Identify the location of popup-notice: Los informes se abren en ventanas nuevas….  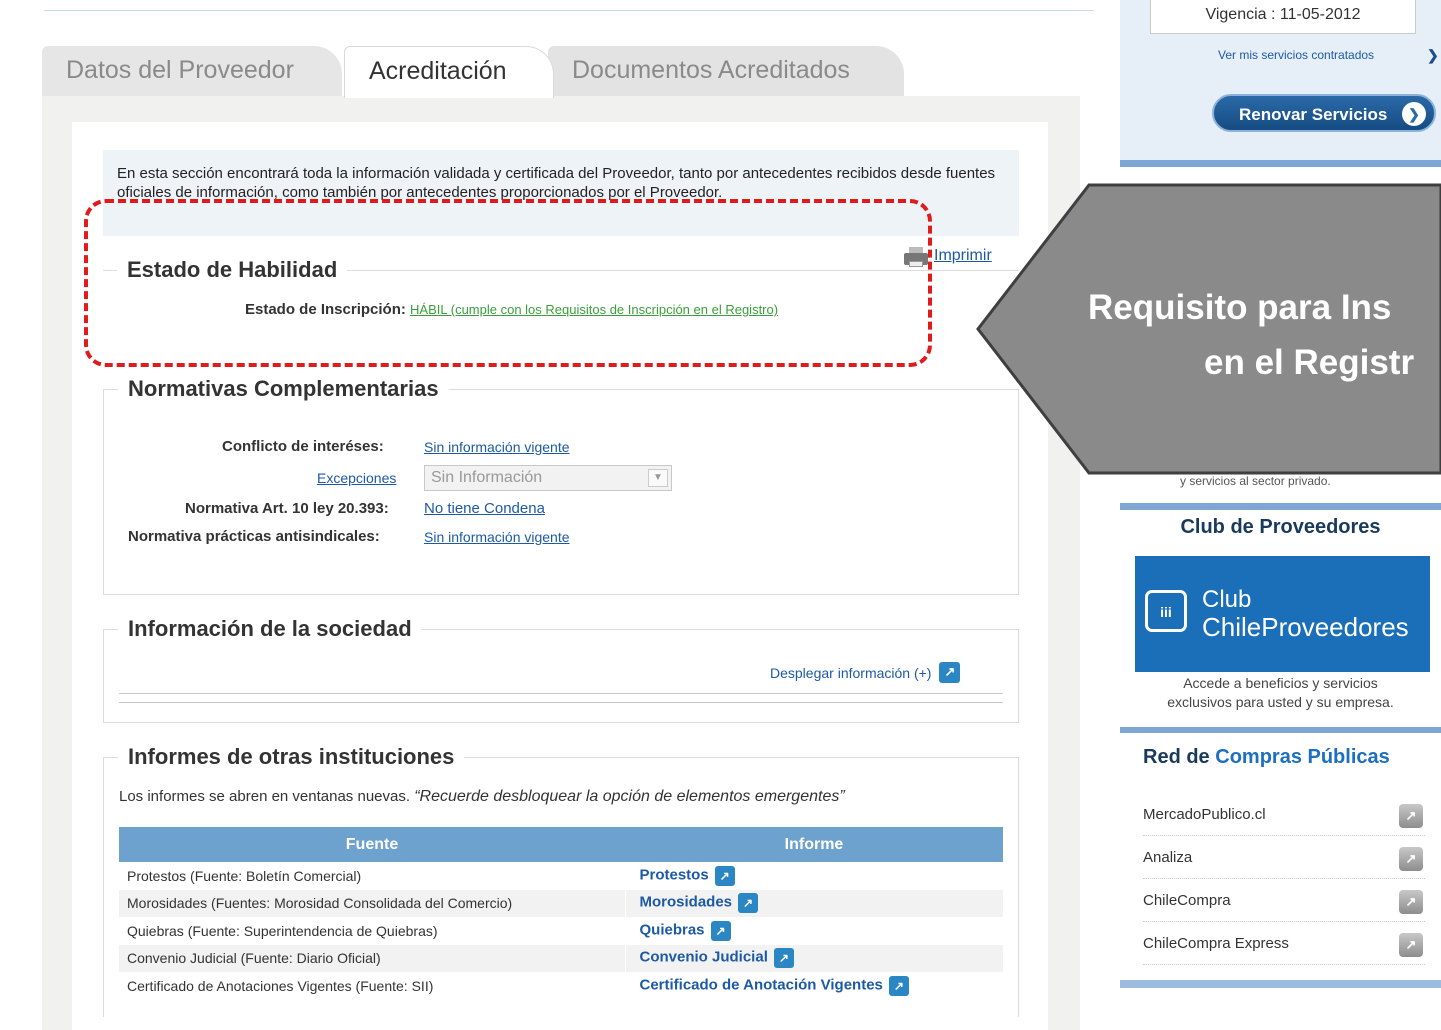
(482, 797).